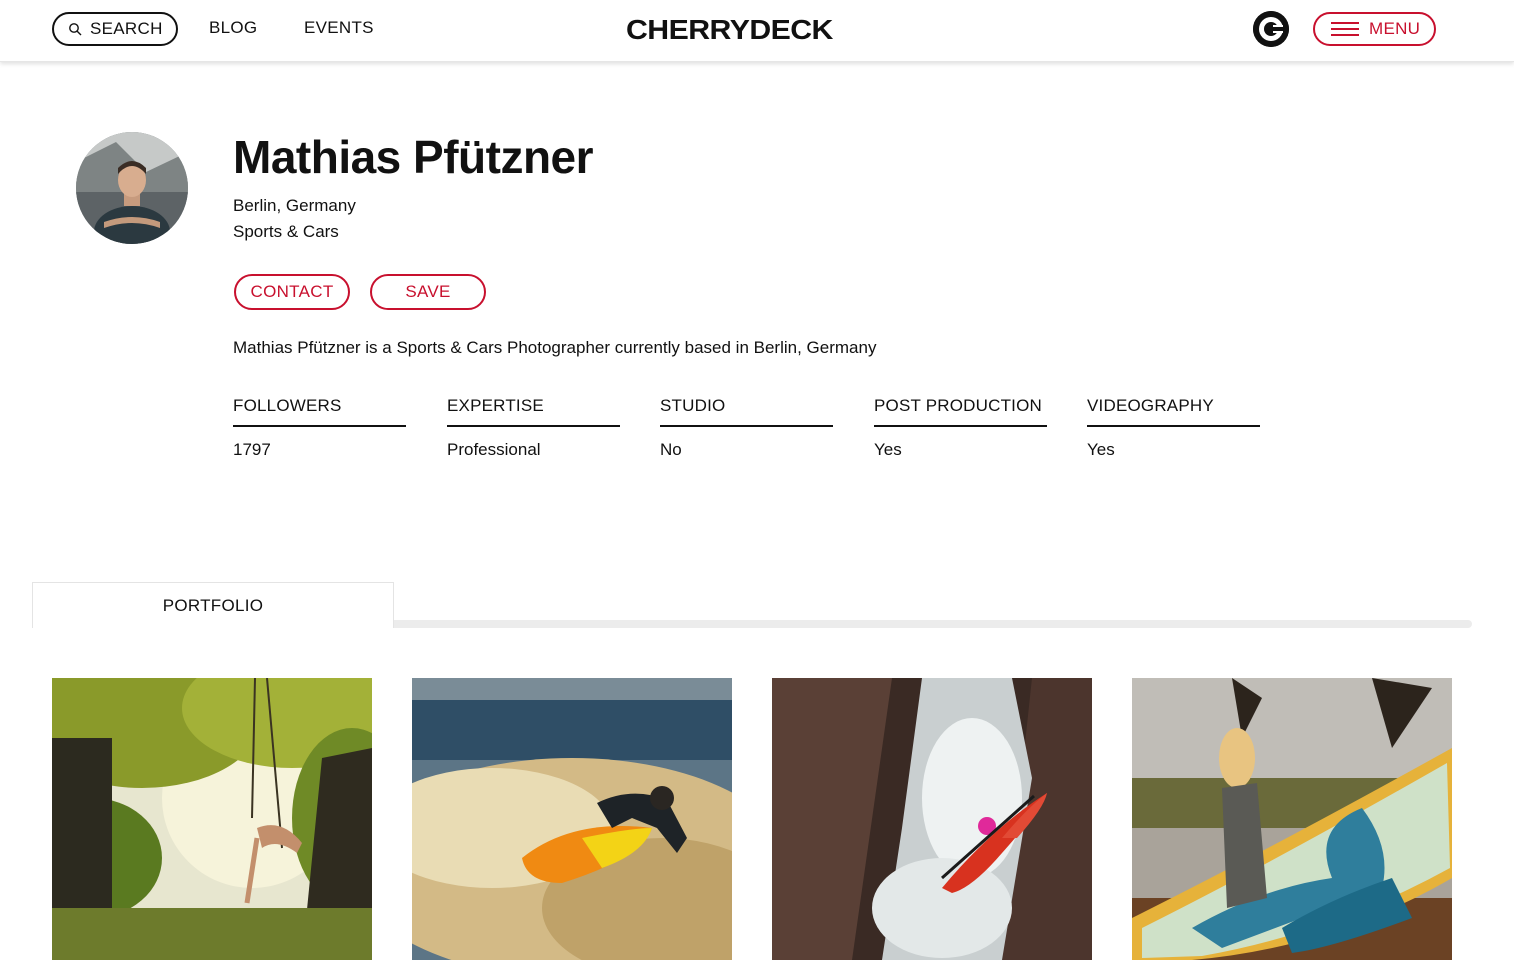 This screenshot has width=1514, height=960. I want to click on portfolio-image-kayak, so click(932, 819).